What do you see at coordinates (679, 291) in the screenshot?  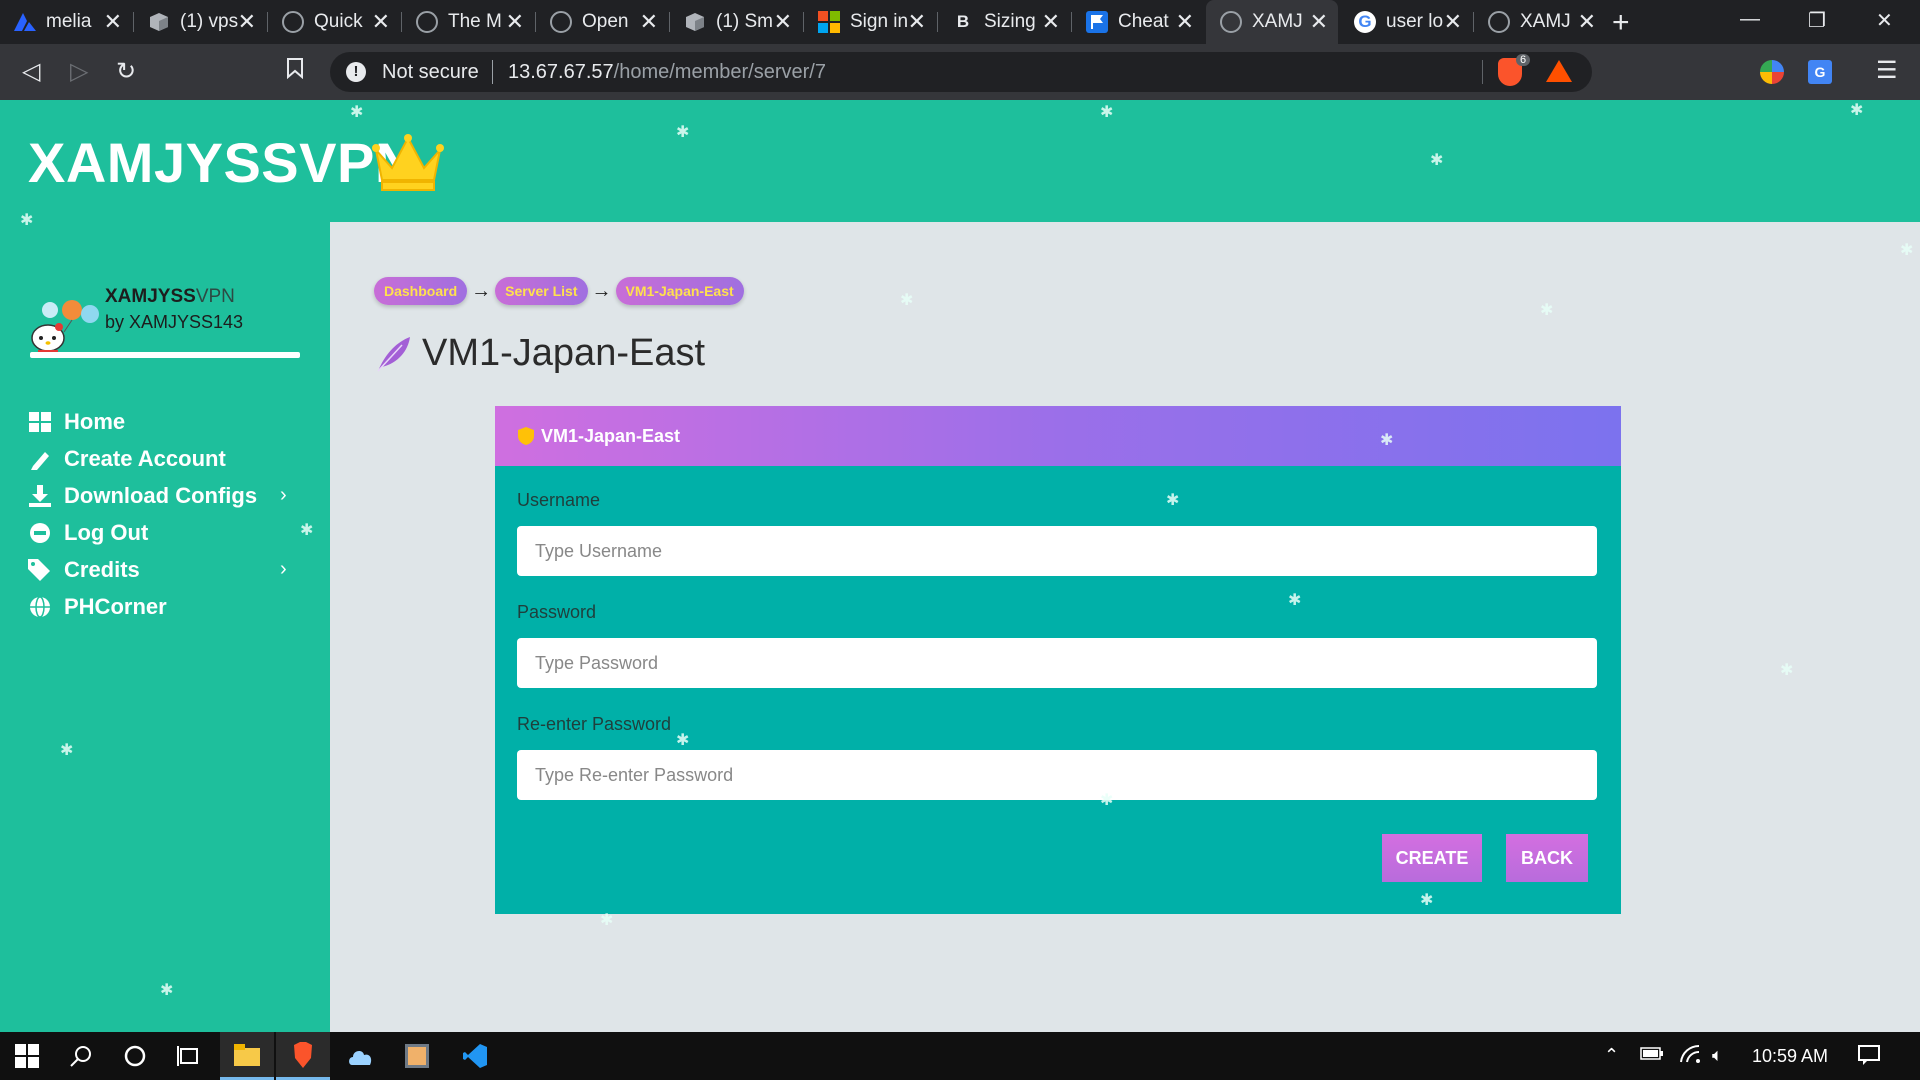 I see `breadcrumb-current: VM1-Japan-East` at bounding box center [679, 291].